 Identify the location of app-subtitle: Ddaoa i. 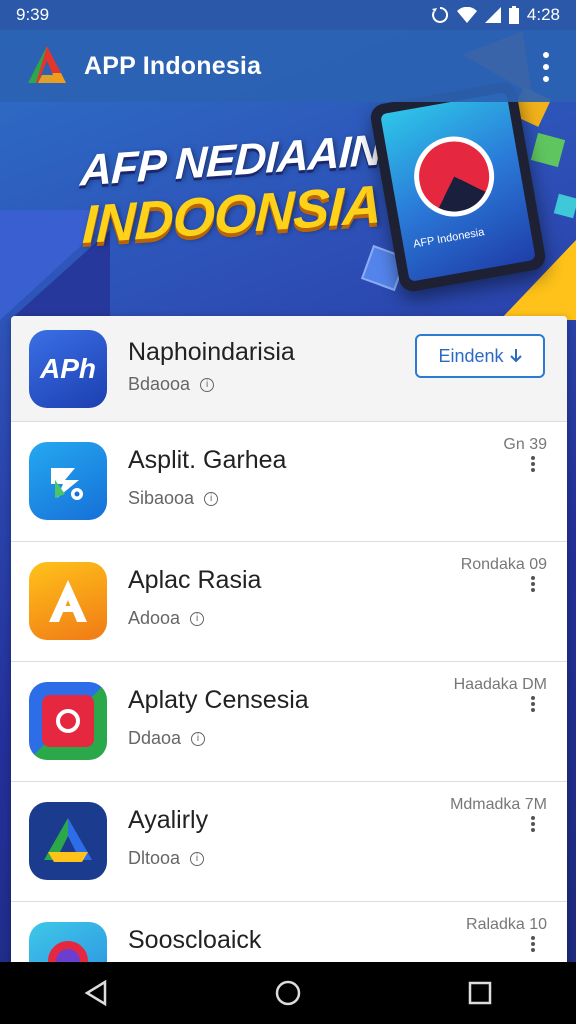
(167, 738).